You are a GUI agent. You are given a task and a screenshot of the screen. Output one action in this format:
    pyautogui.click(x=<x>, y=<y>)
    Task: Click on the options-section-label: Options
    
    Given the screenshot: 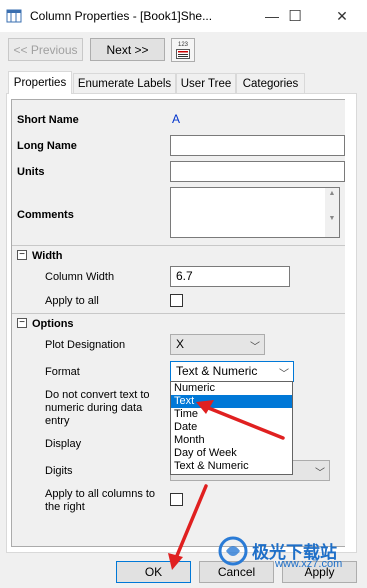 What is the action you would take?
    pyautogui.click(x=53, y=324)
    